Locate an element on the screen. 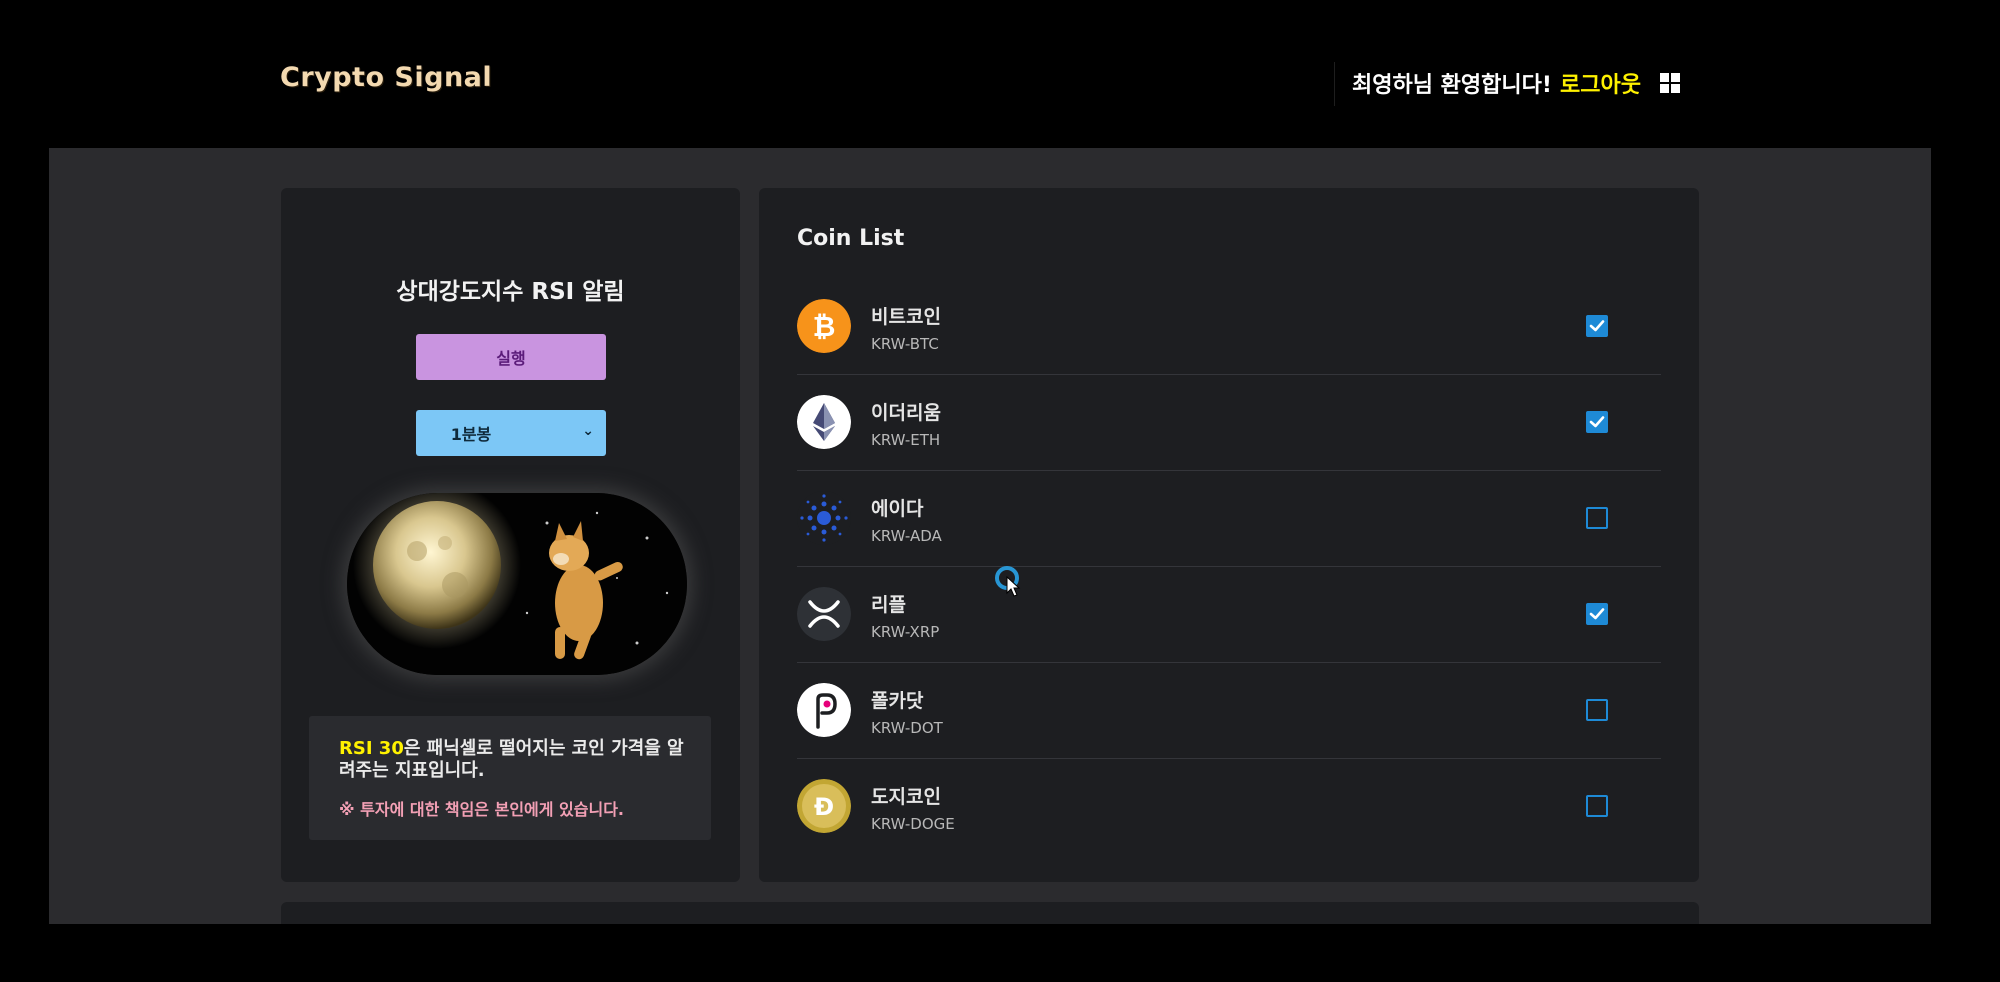  coin-code: KRW-BTC is located at coordinates (905, 344).